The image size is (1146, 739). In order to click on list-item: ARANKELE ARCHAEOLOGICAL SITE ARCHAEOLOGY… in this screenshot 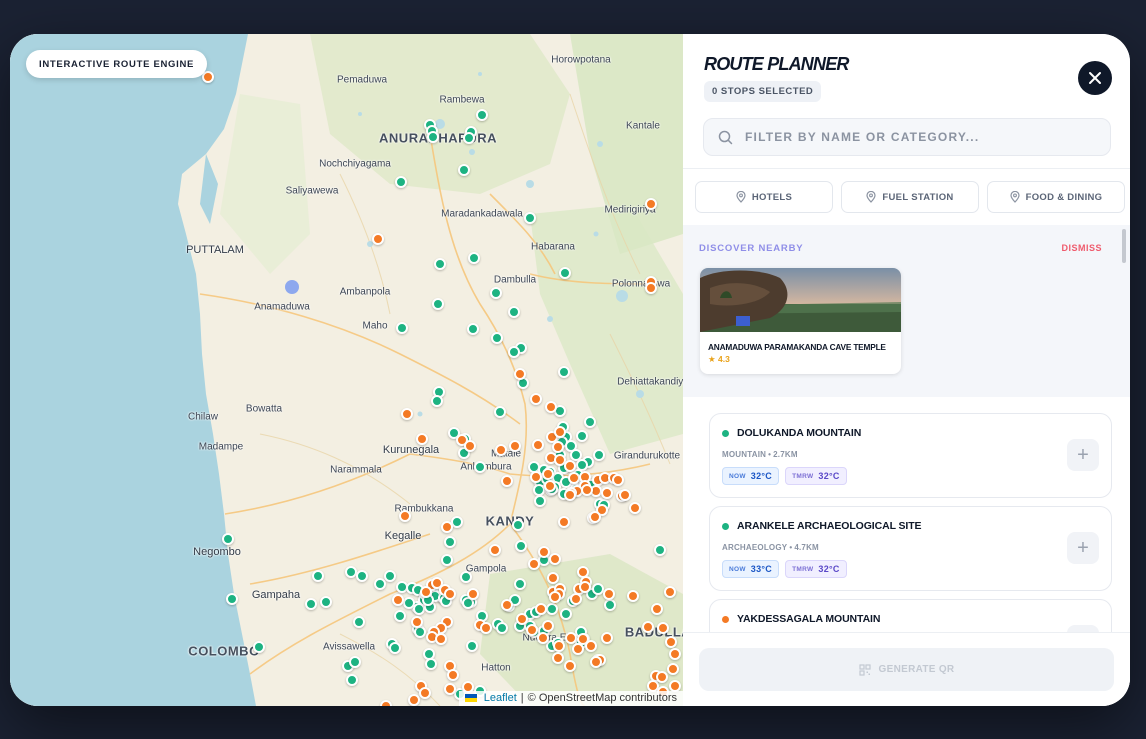, I will do `click(910, 548)`.